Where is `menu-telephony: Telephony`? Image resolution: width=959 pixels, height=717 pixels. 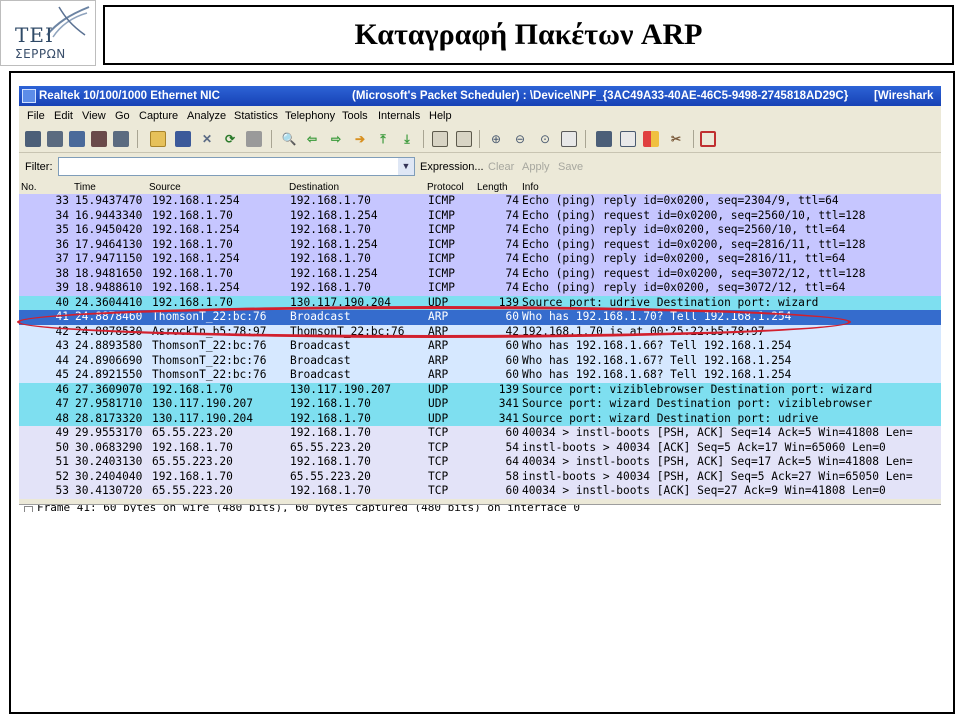
menu-telephony: Telephony is located at coordinates (310, 116).